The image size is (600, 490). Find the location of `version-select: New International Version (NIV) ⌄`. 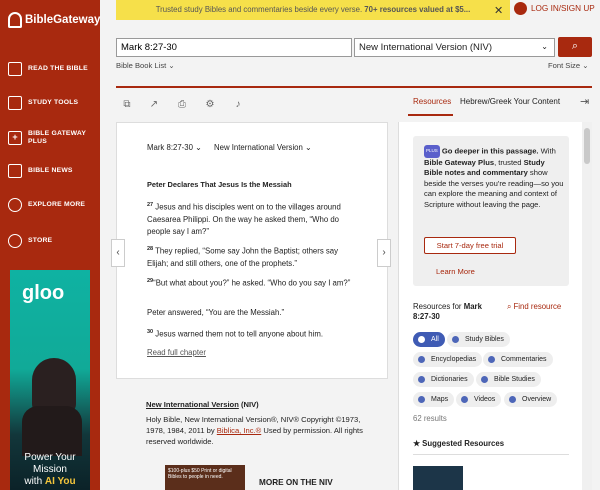

version-select: New International Version (NIV) ⌄ is located at coordinates (454, 47).